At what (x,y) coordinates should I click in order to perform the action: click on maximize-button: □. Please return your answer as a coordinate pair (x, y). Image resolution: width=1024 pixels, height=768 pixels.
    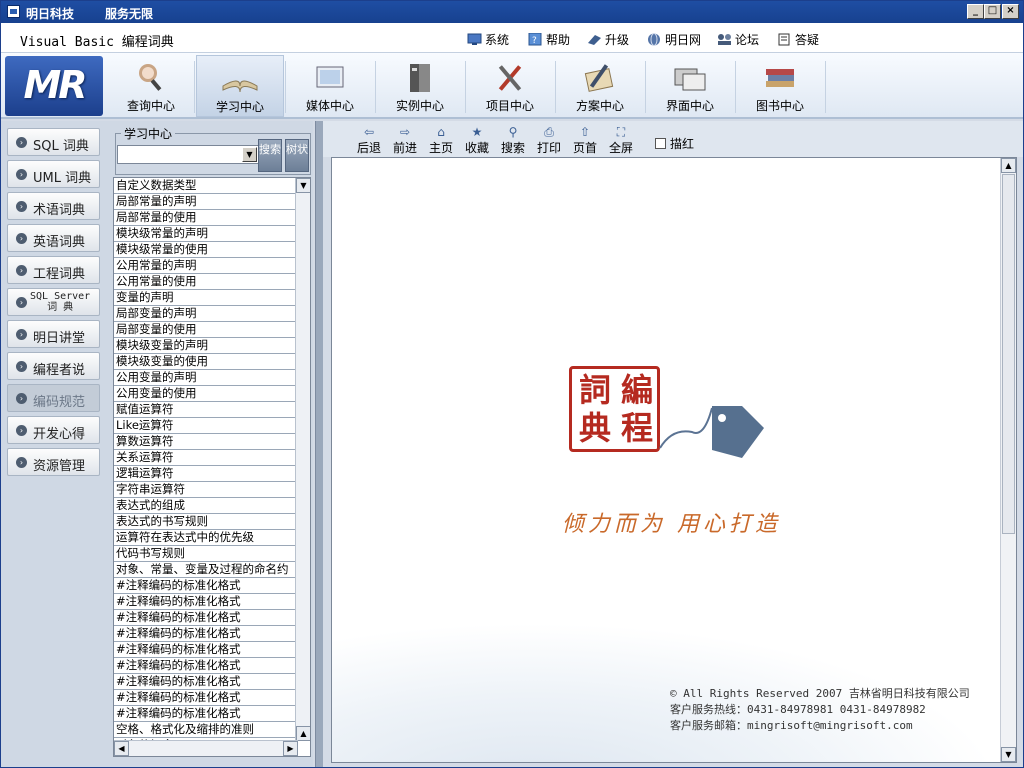
    Looking at the image, I should click on (992, 11).